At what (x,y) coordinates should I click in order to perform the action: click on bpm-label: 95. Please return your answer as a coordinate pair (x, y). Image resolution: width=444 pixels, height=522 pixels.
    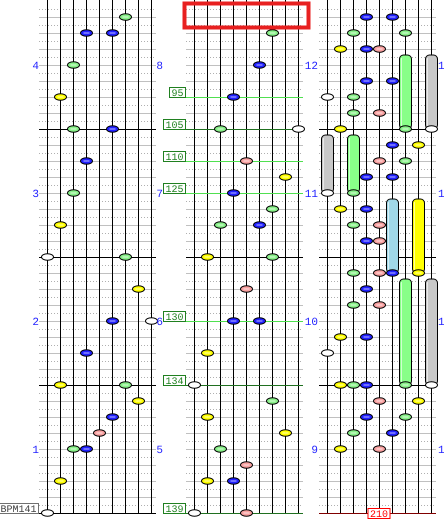
    Looking at the image, I should click on (177, 93).